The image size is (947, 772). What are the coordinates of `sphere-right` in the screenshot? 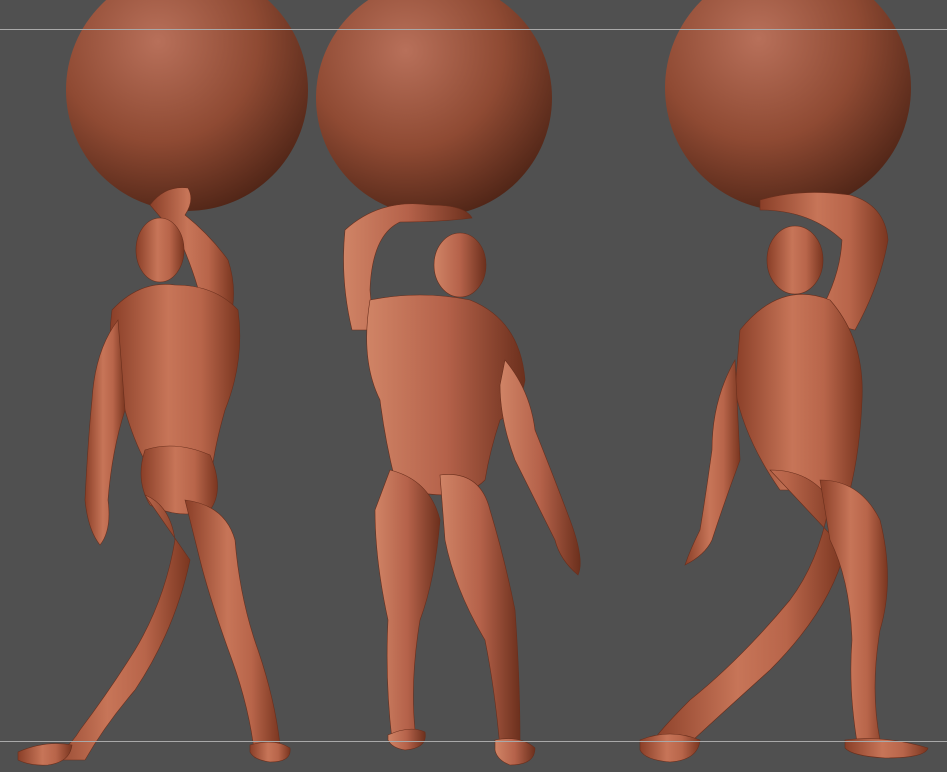 It's located at (788, 105).